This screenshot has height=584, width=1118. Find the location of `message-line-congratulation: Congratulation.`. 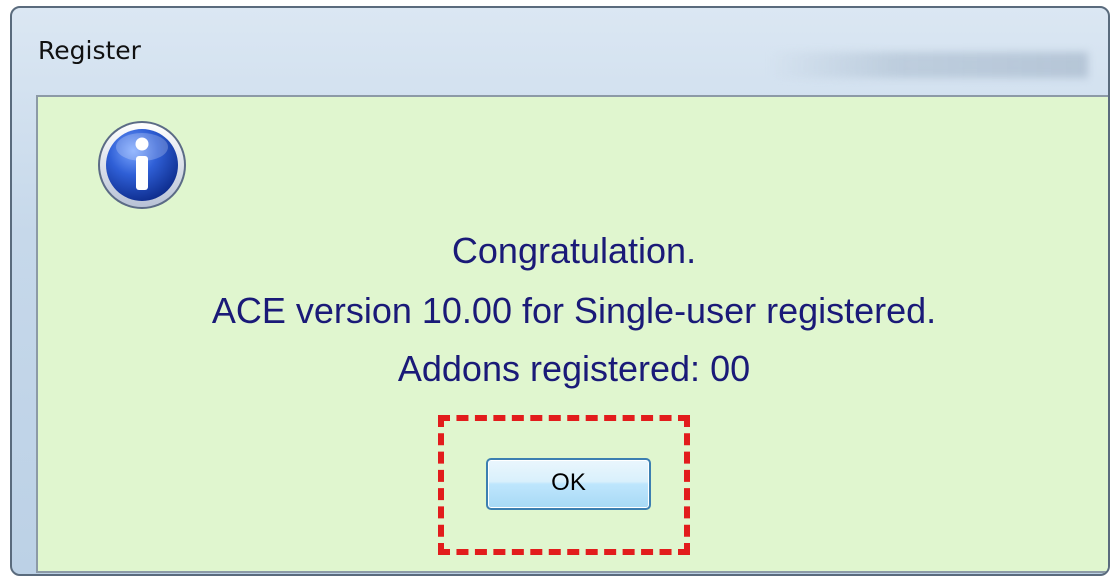

message-line-congratulation: Congratulation. is located at coordinates (574, 250).